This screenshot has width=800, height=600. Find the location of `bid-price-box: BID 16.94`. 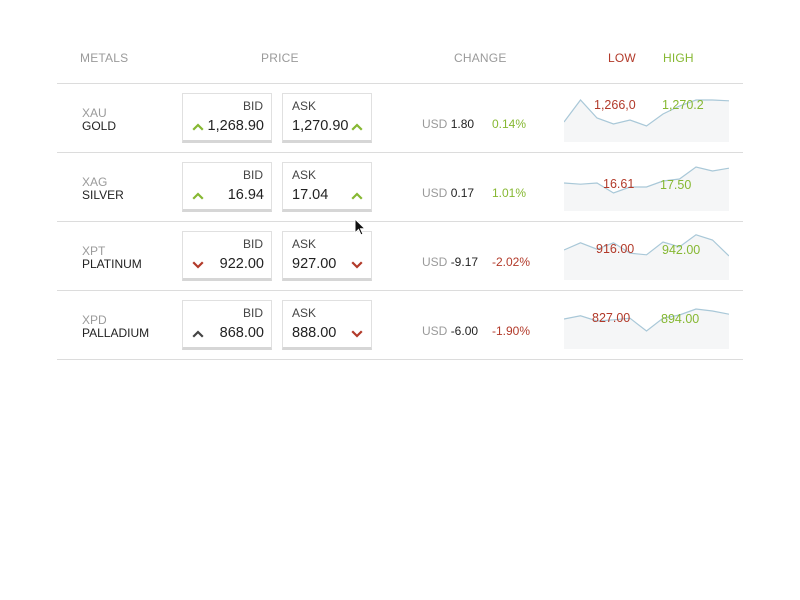

bid-price-box: BID 16.94 is located at coordinates (227, 187).